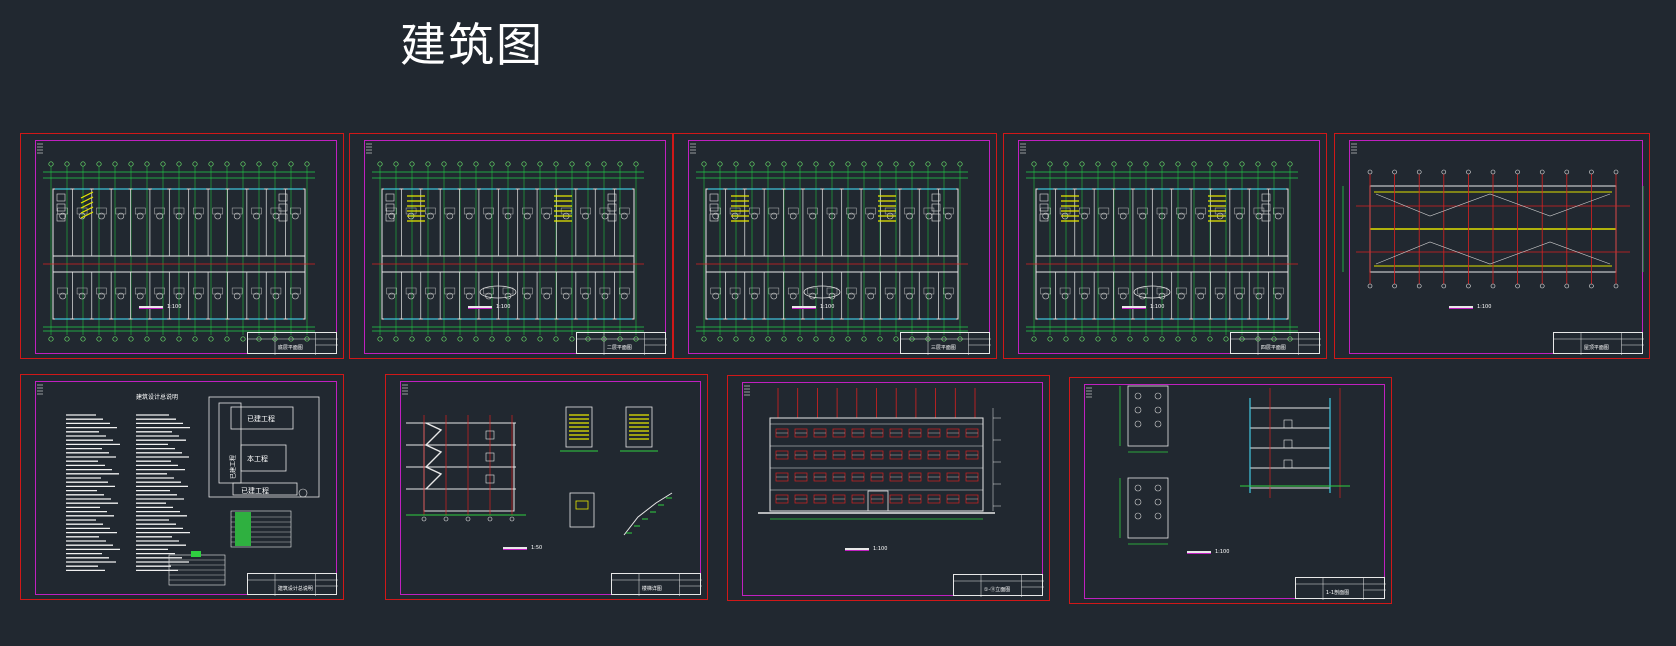  I want to click on sheet-stair-details: 楼梯详图 1:50, so click(546, 487).